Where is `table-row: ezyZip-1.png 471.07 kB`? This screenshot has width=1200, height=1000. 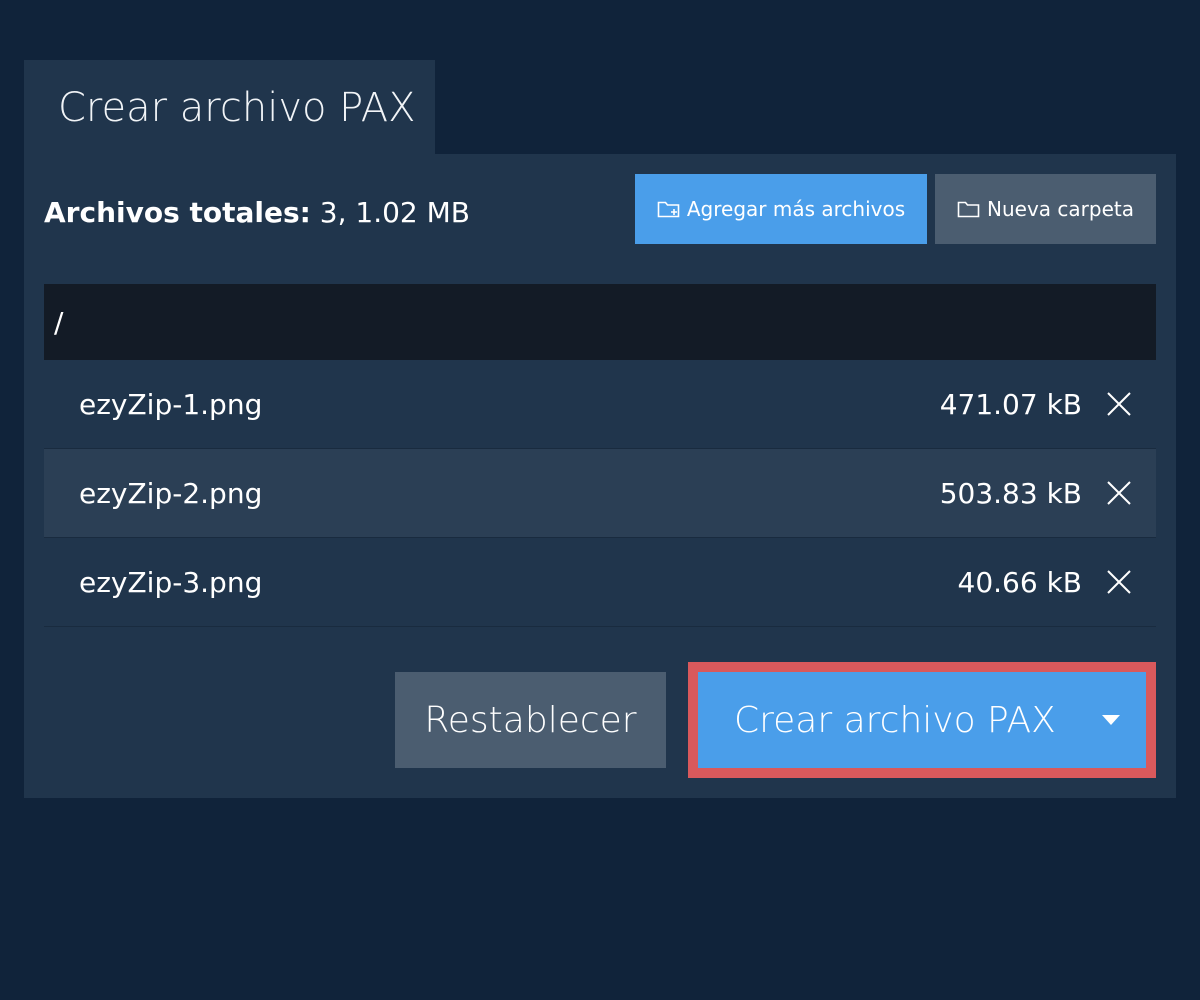
table-row: ezyZip-1.png 471.07 kB is located at coordinates (600, 404).